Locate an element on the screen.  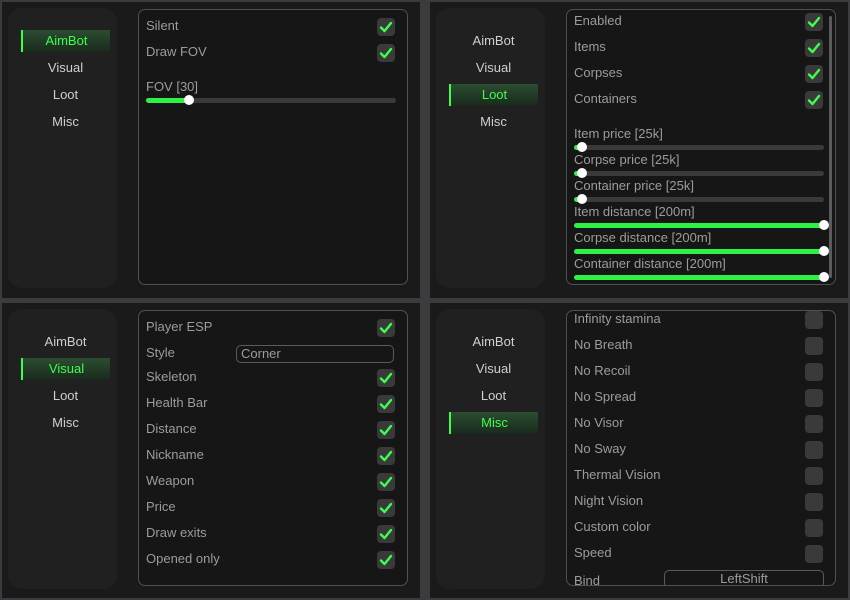
corpses-checkbox is located at coordinates (814, 74).